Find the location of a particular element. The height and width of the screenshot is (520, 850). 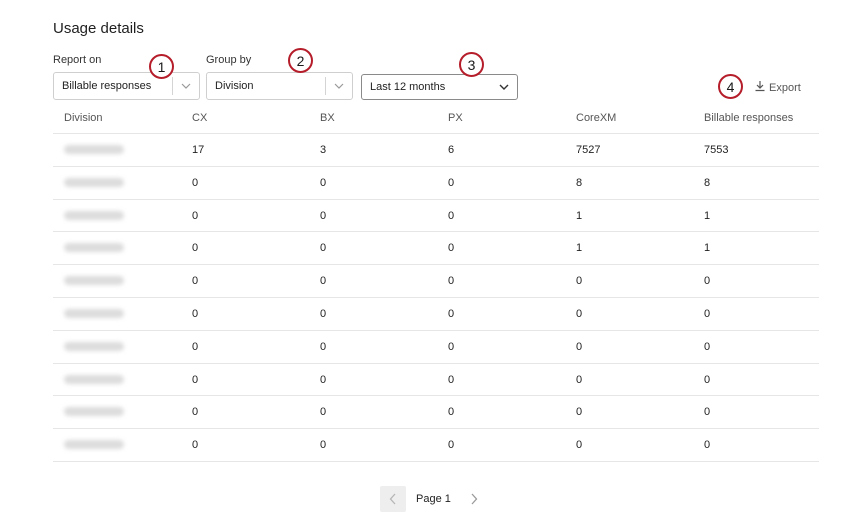

callout-badge-2: 2 is located at coordinates (300, 60).